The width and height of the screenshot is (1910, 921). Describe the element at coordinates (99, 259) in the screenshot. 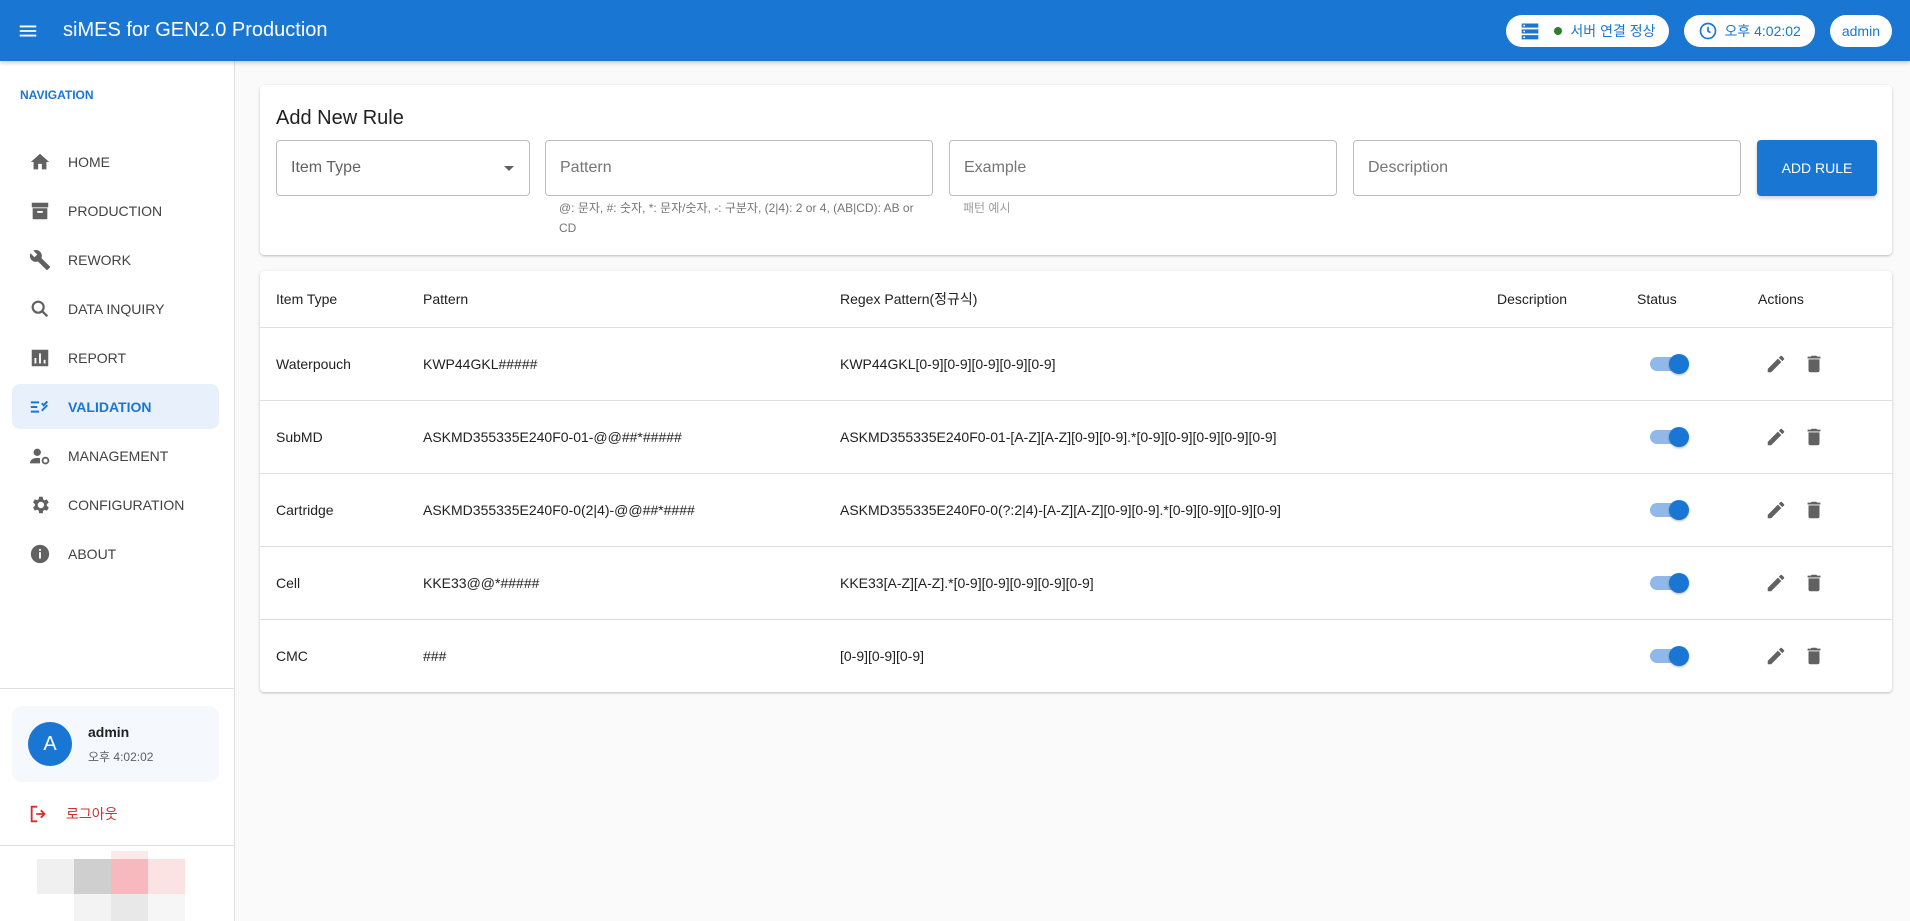

I see `sidebar-item-label: REWORK` at that location.